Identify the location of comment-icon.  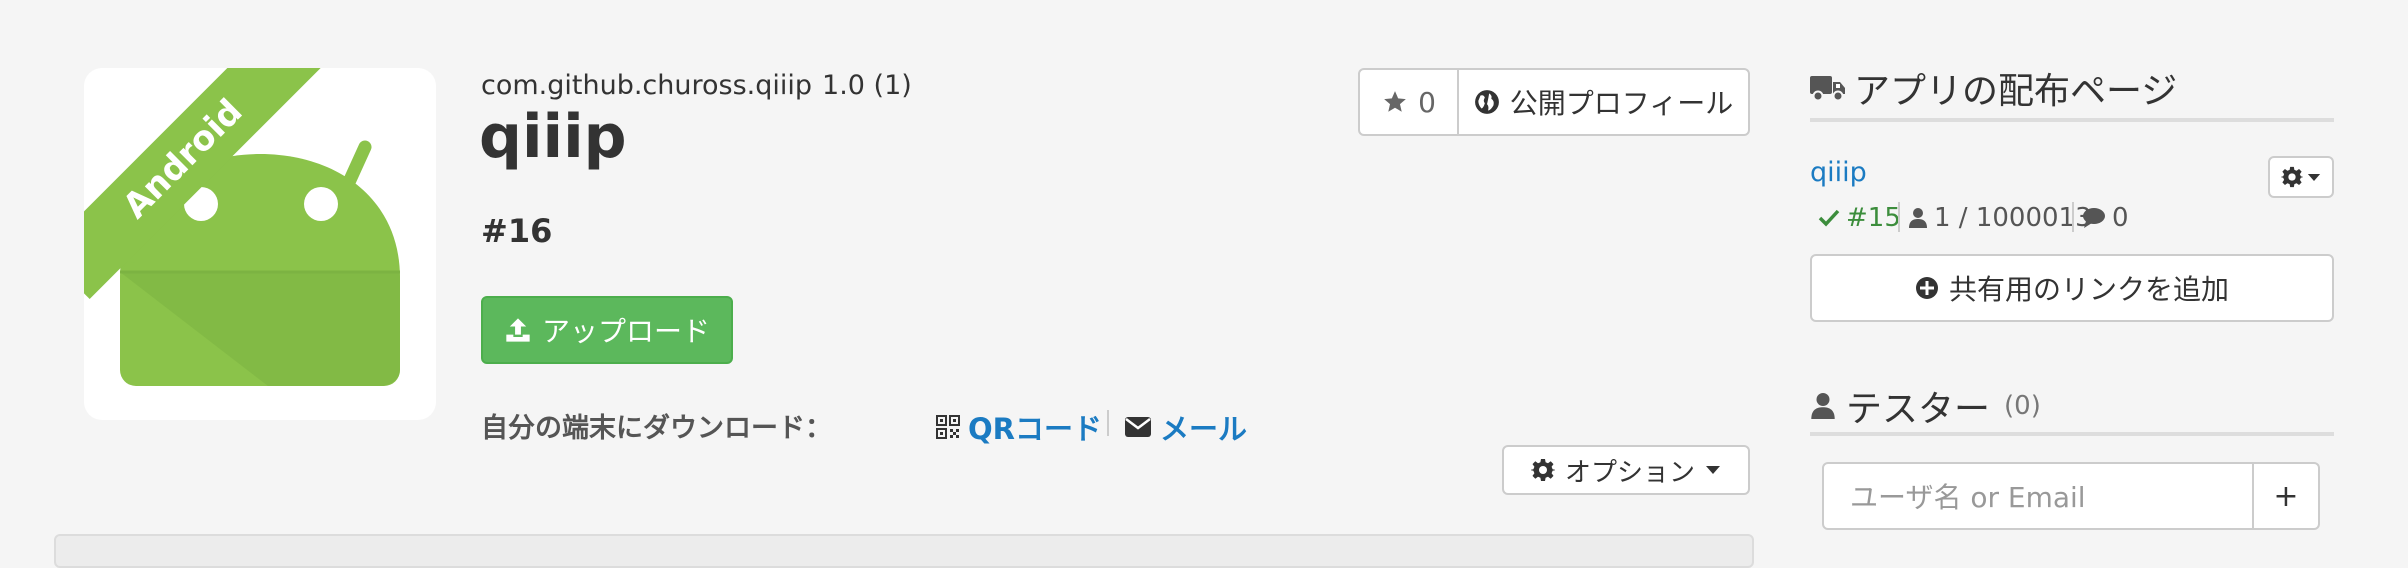
(2094, 218).